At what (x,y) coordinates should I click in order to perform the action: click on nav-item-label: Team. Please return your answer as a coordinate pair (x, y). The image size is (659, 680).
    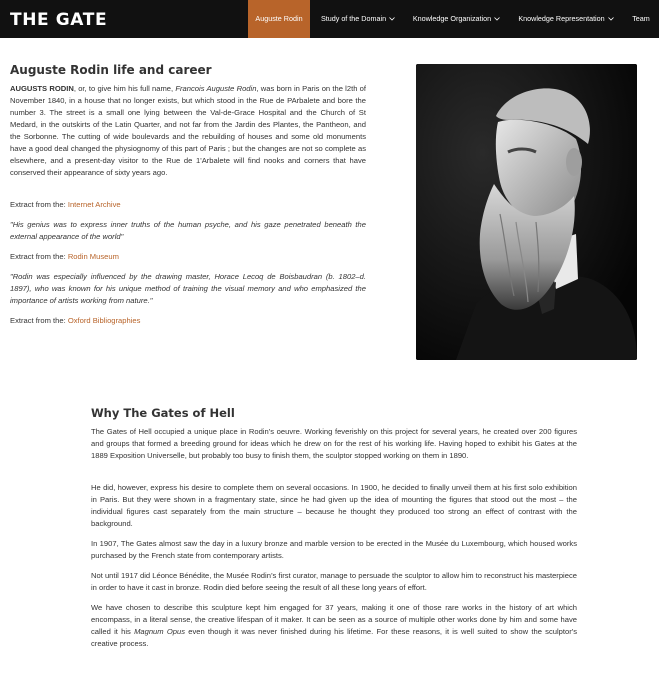
    Looking at the image, I should click on (641, 18).